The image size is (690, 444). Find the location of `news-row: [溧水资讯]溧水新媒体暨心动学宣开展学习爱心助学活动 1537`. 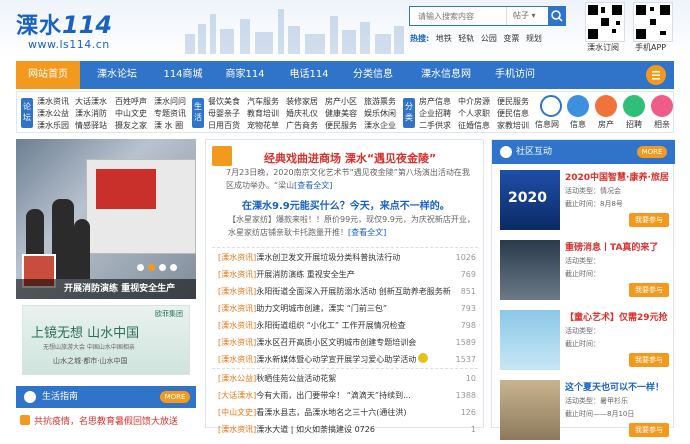

news-row: [溧水资讯]溧水新媒体暨心动学宣开展学习爱心助学活动 1537 is located at coordinates (349, 360).